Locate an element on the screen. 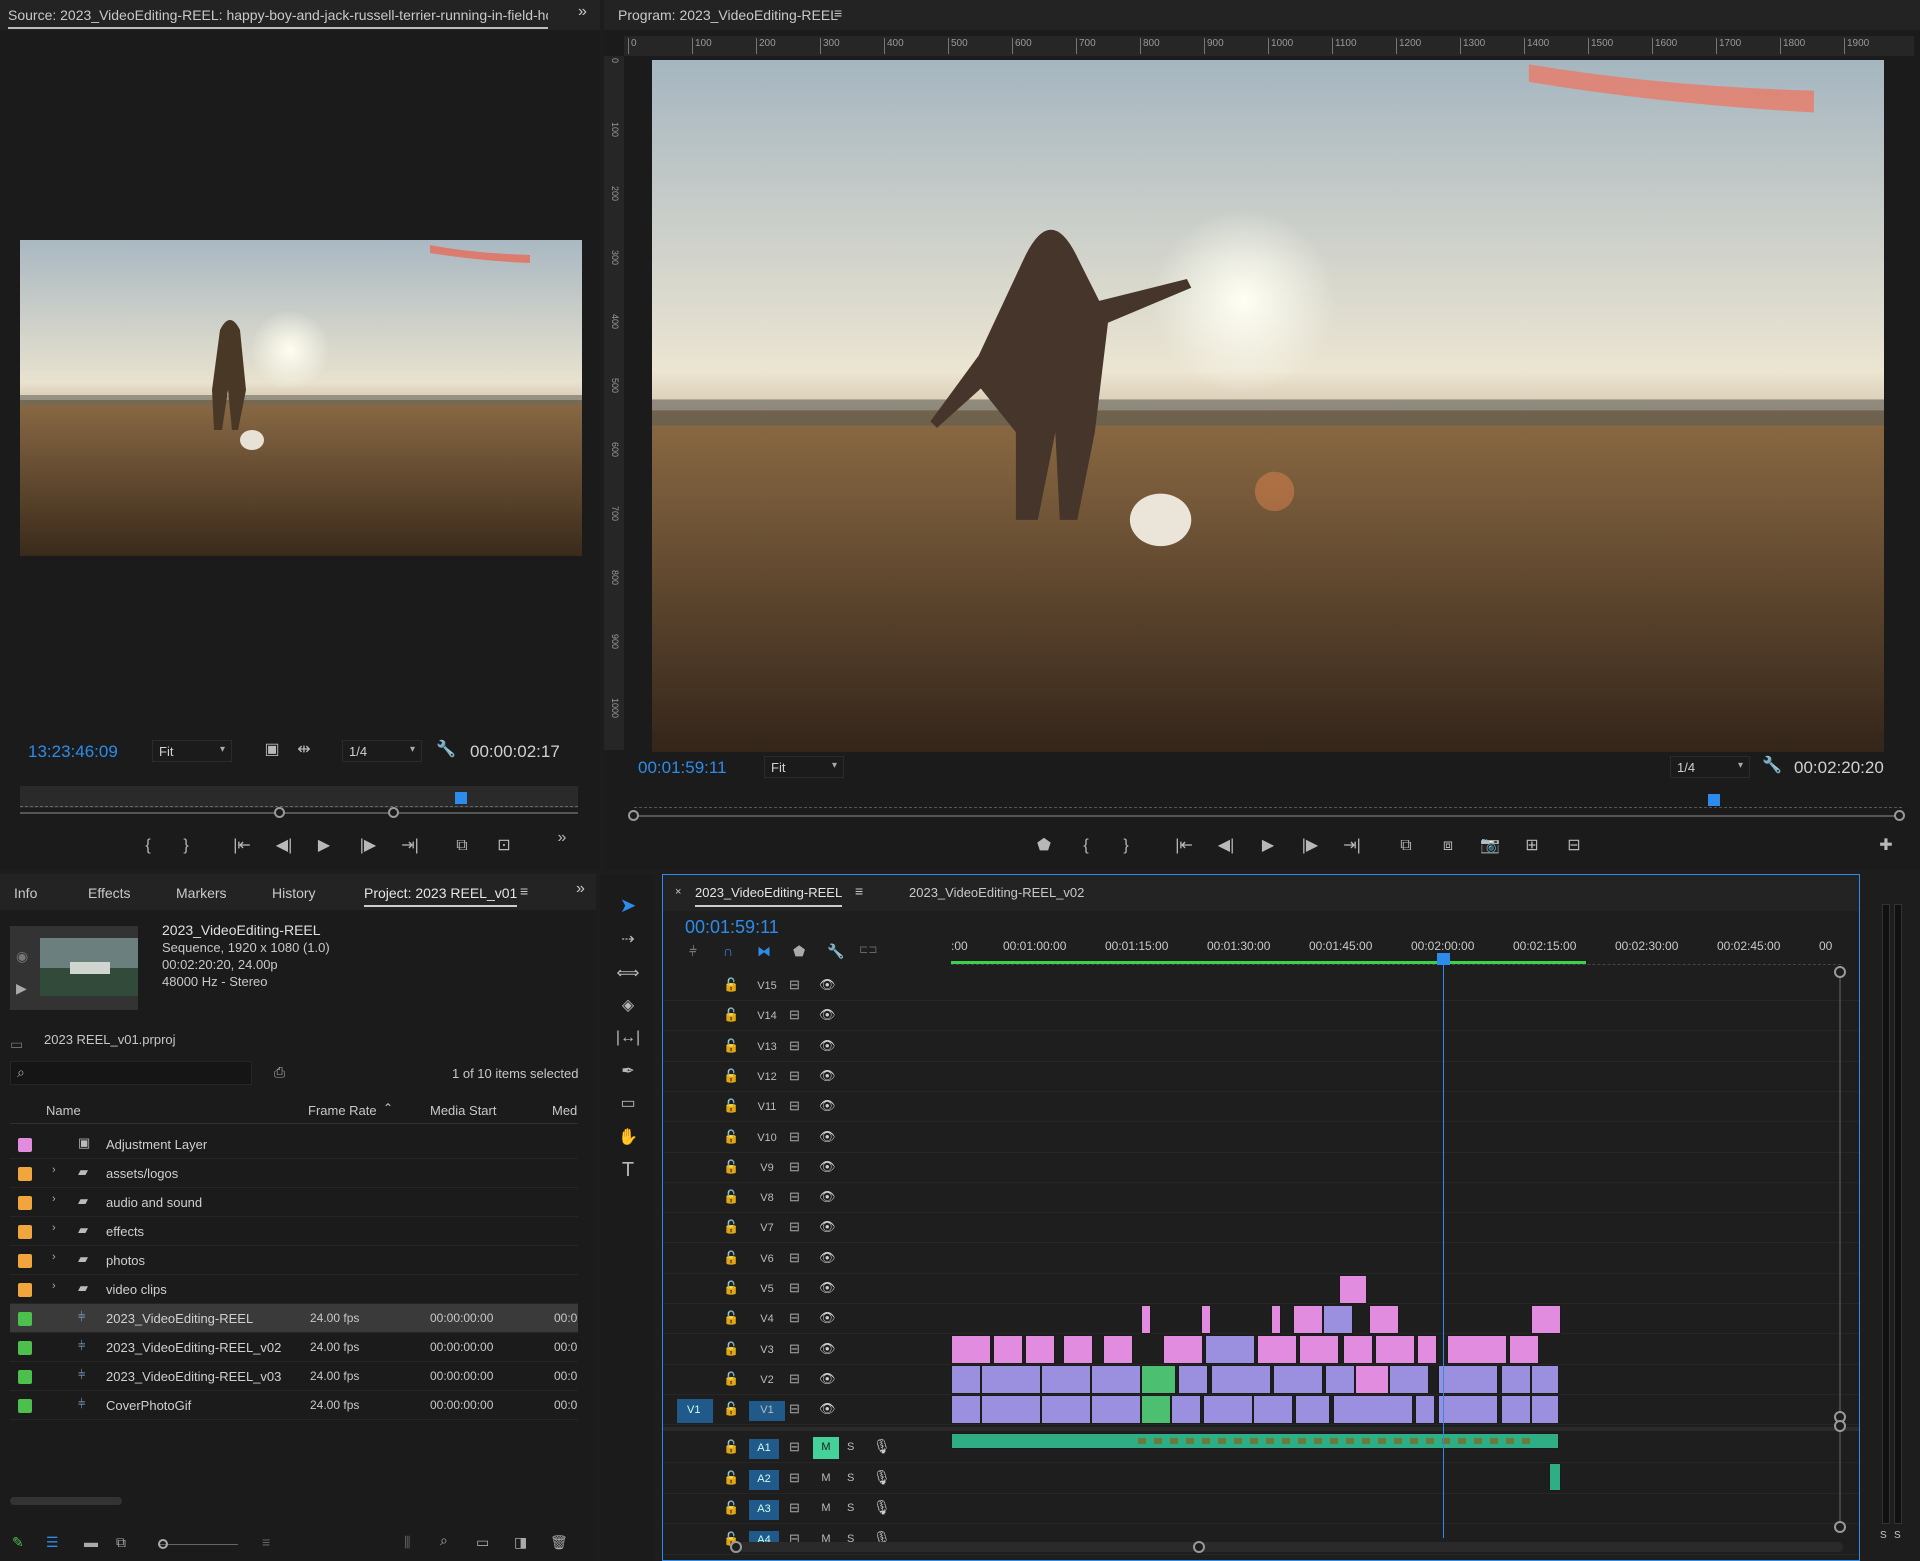 Image resolution: width=1920 pixels, height=1561 pixels. tab-history: History is located at coordinates (294, 893).